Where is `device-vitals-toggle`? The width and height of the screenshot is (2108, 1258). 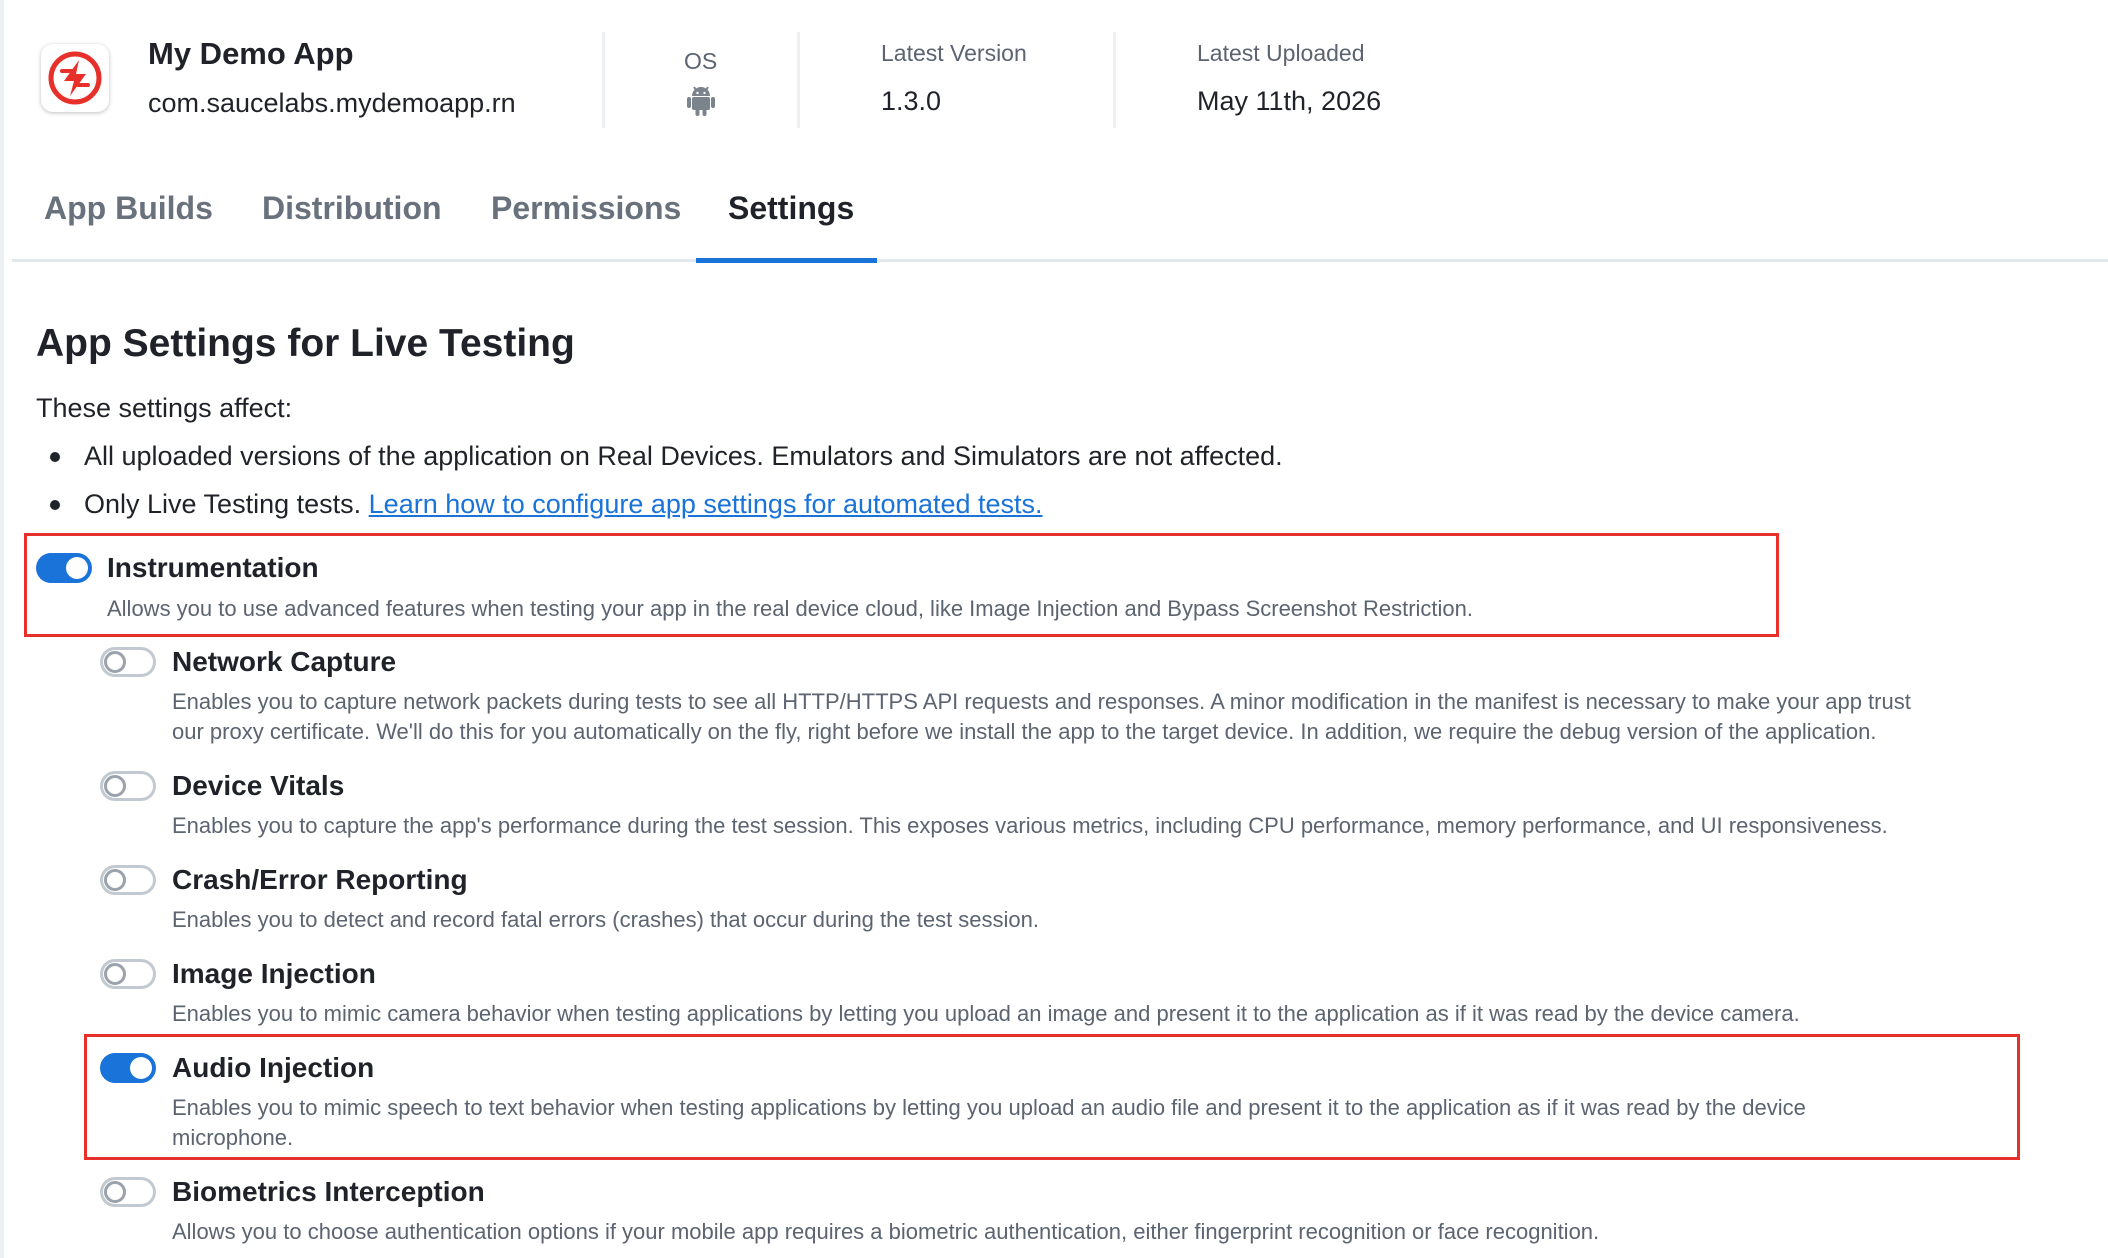
device-vitals-toggle is located at coordinates (128, 786).